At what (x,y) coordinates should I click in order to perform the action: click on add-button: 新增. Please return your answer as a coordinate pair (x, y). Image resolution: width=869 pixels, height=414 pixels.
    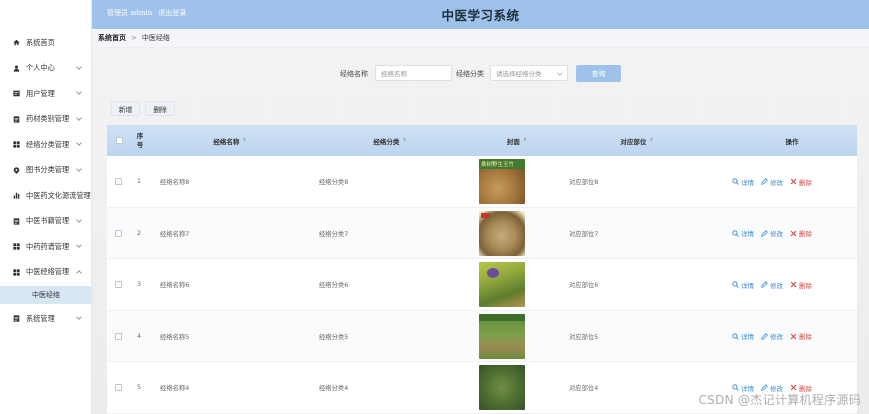
    Looking at the image, I should click on (125, 108).